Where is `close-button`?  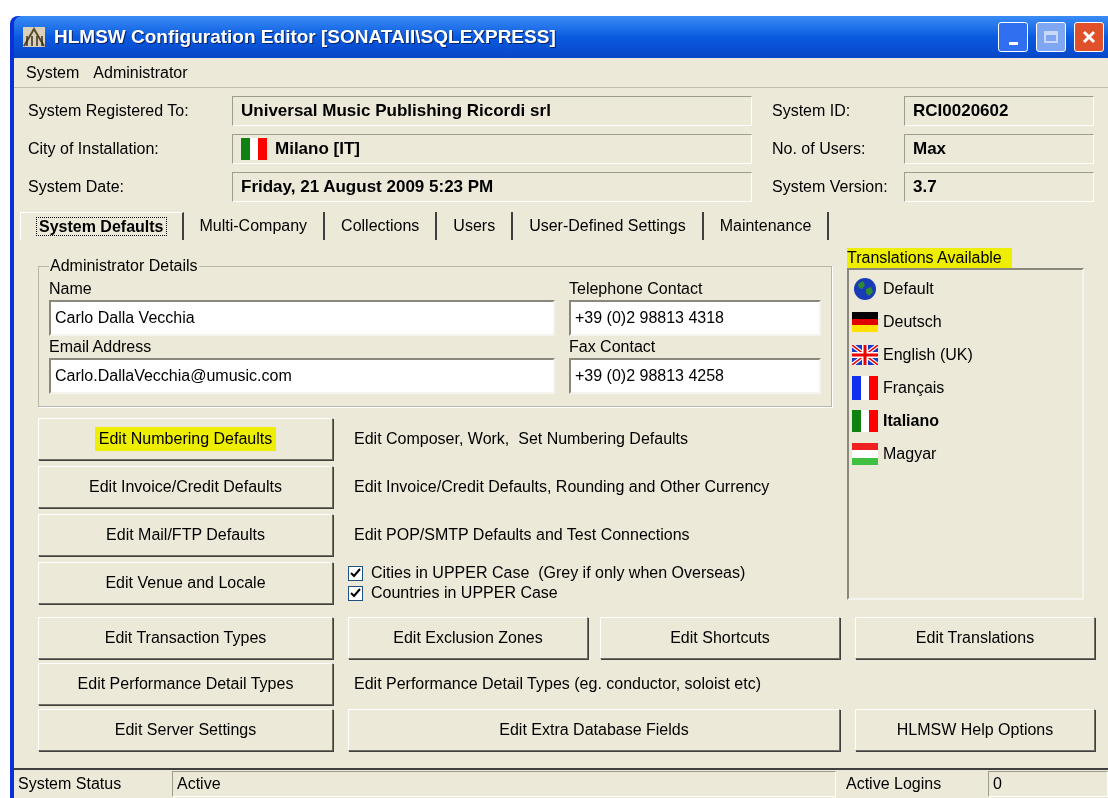 close-button is located at coordinates (1089, 37).